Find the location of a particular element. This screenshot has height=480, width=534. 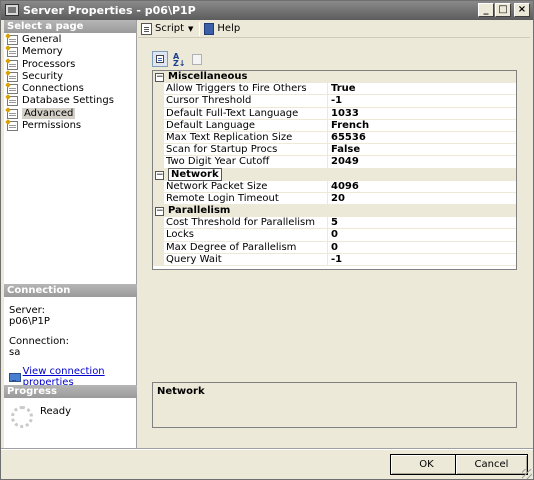

property-row: Allow Triggers to Fire Others True is located at coordinates (334, 89).